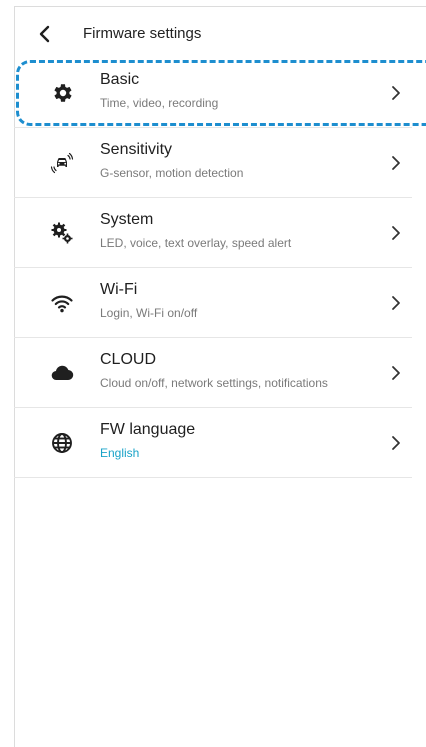 This screenshot has width=426, height=747. I want to click on page-title: Firmware settings, so click(142, 33).